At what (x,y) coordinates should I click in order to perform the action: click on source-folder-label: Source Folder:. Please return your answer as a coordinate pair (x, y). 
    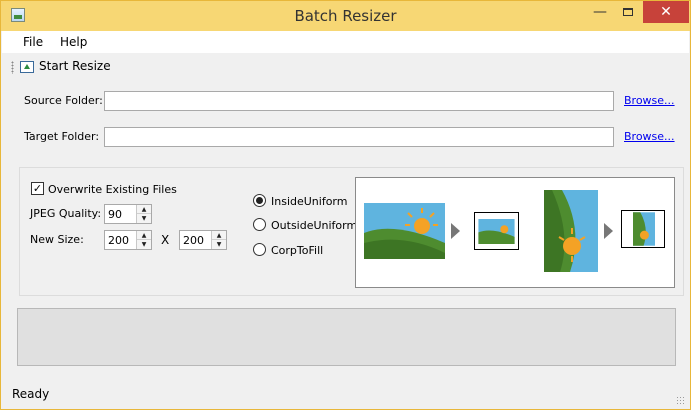
    Looking at the image, I should click on (63, 100).